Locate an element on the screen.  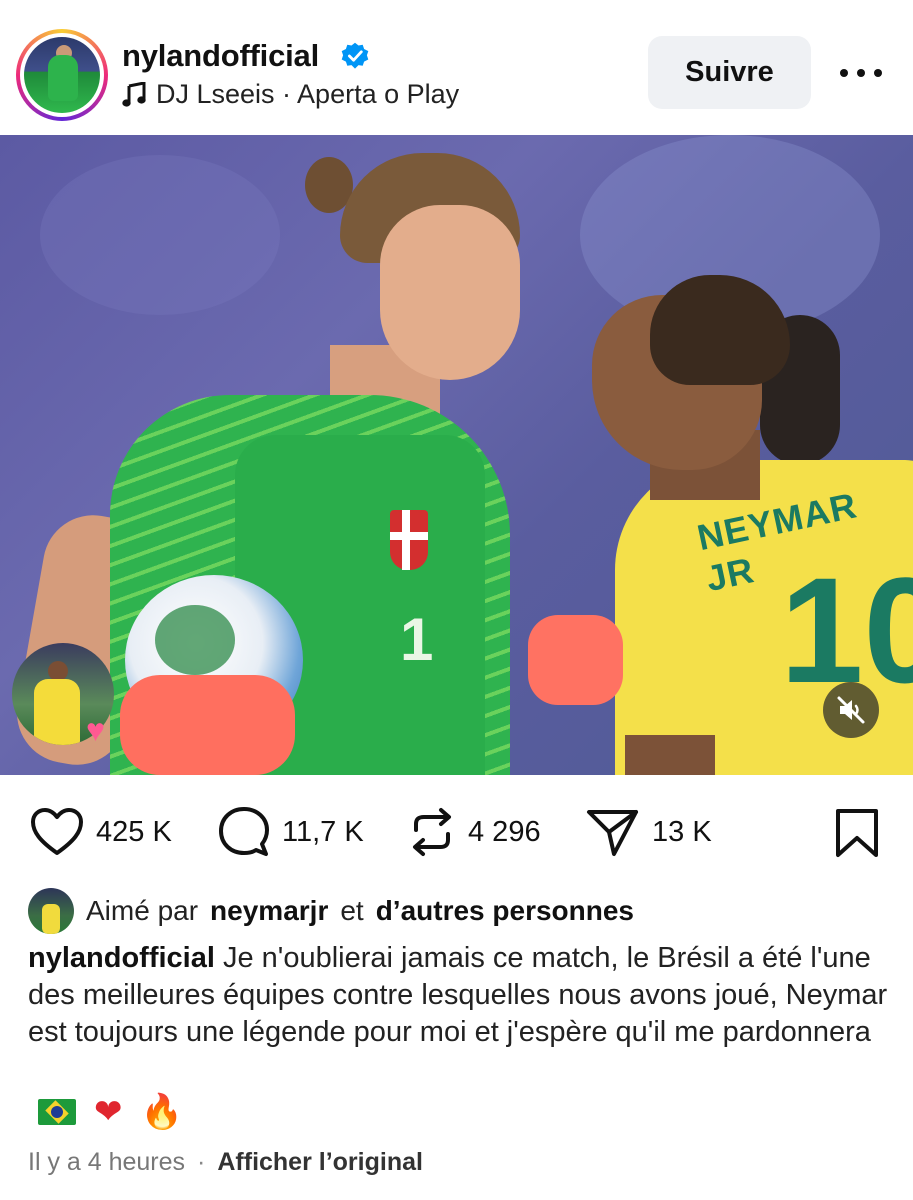
norway-flag-badge is located at coordinates (409, 540).